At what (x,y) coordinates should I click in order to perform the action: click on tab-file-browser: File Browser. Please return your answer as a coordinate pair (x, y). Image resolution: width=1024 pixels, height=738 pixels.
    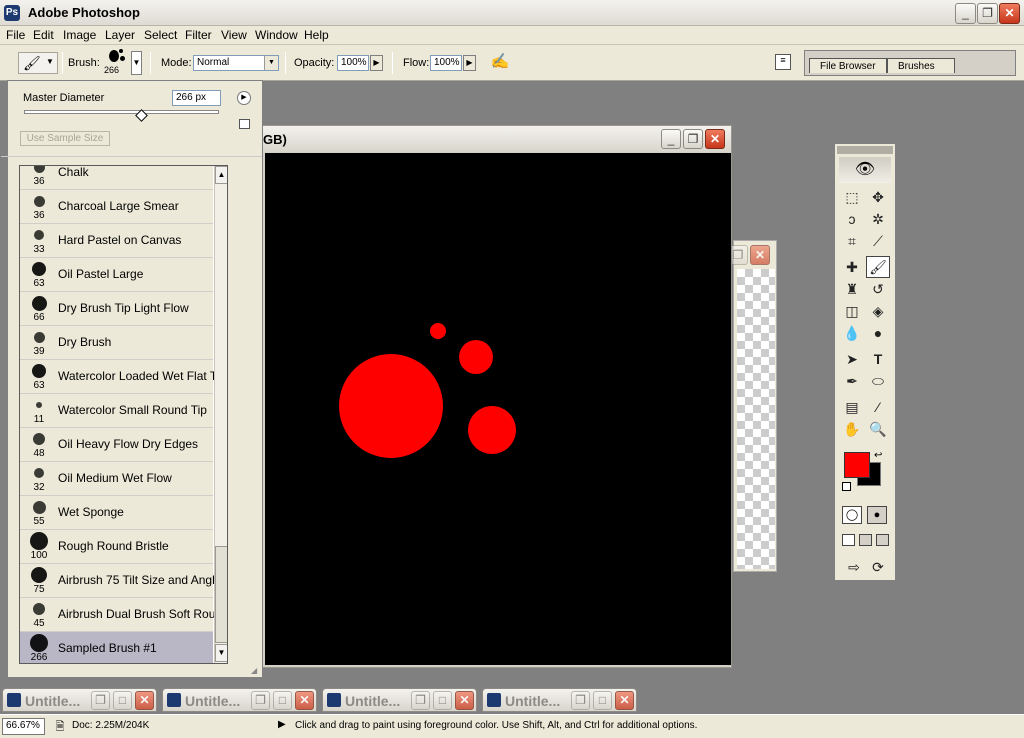
    Looking at the image, I should click on (848, 65).